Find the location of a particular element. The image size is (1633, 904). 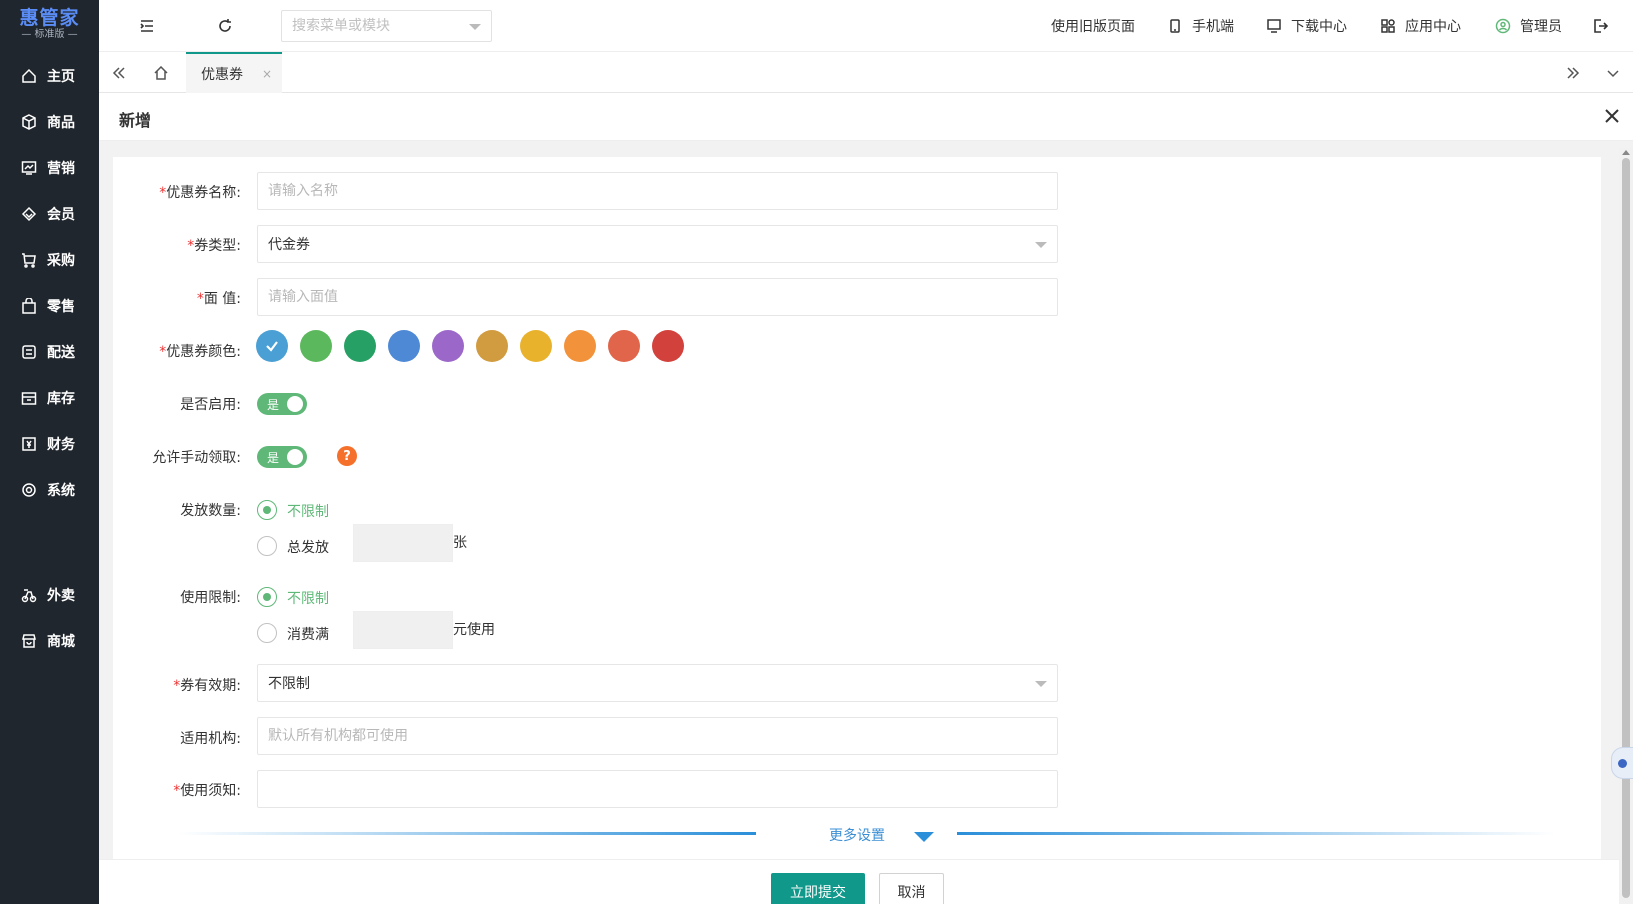

quantity-total-input is located at coordinates (403, 543).